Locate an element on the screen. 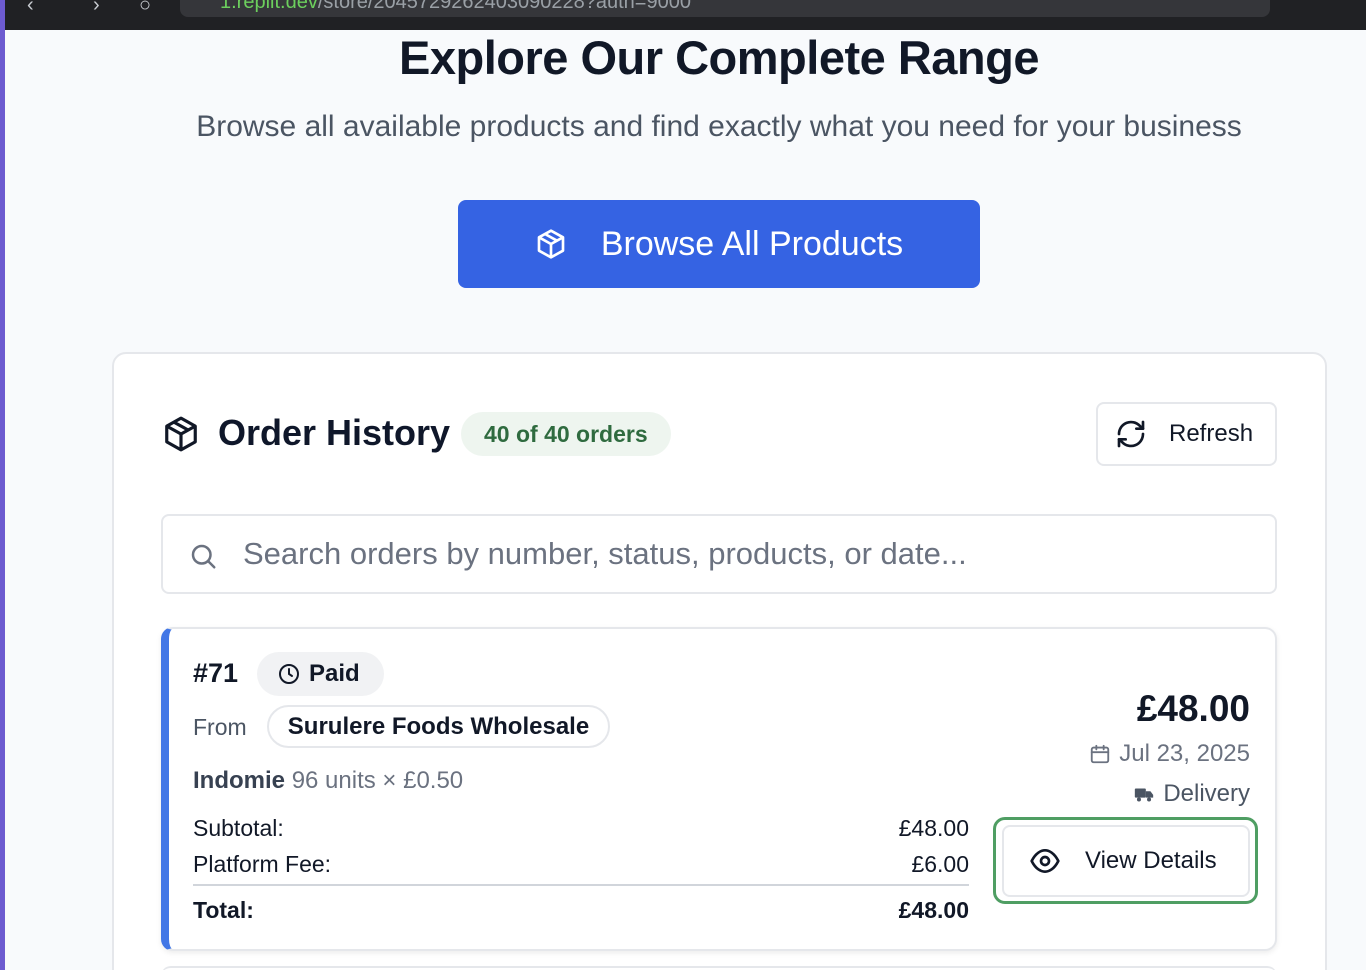 The image size is (1366, 970). item-quantity: 96 units × £0.50 is located at coordinates (377, 780).